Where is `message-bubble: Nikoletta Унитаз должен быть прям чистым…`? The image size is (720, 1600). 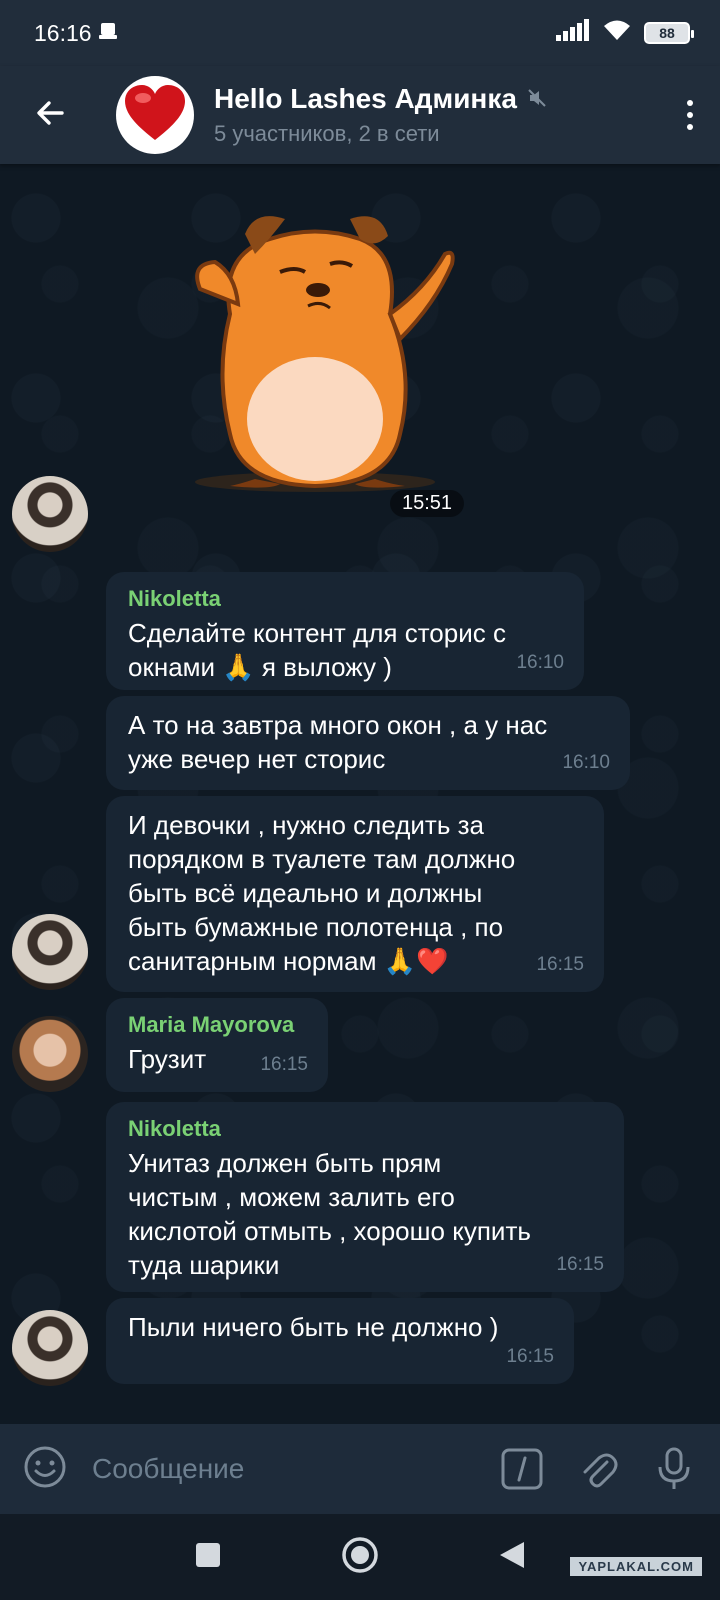
message-bubble: Nikoletta Унитаз должен быть прям чистым… is located at coordinates (365, 1197).